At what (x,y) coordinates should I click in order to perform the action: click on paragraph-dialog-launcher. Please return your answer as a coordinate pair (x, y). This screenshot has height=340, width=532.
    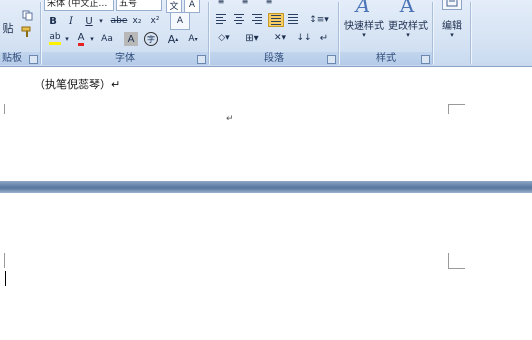
    Looking at the image, I should click on (331, 59).